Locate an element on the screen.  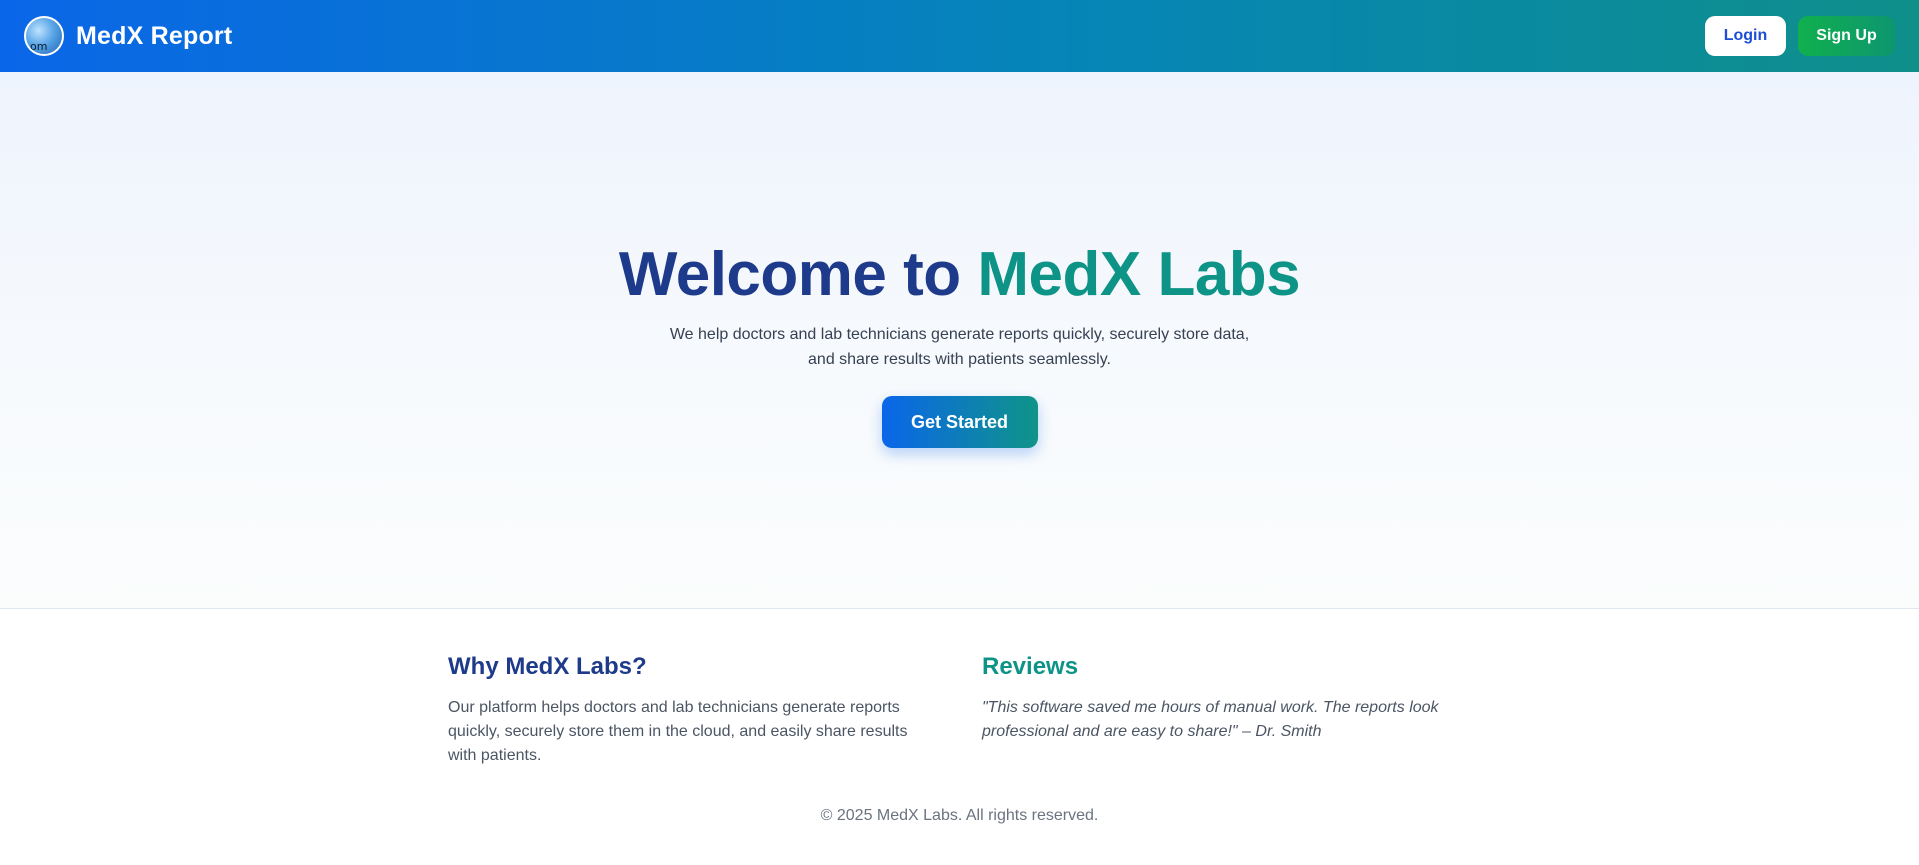
site-footer: © 2025 MedX Labs. All rights reserved. is located at coordinates (959, 816).